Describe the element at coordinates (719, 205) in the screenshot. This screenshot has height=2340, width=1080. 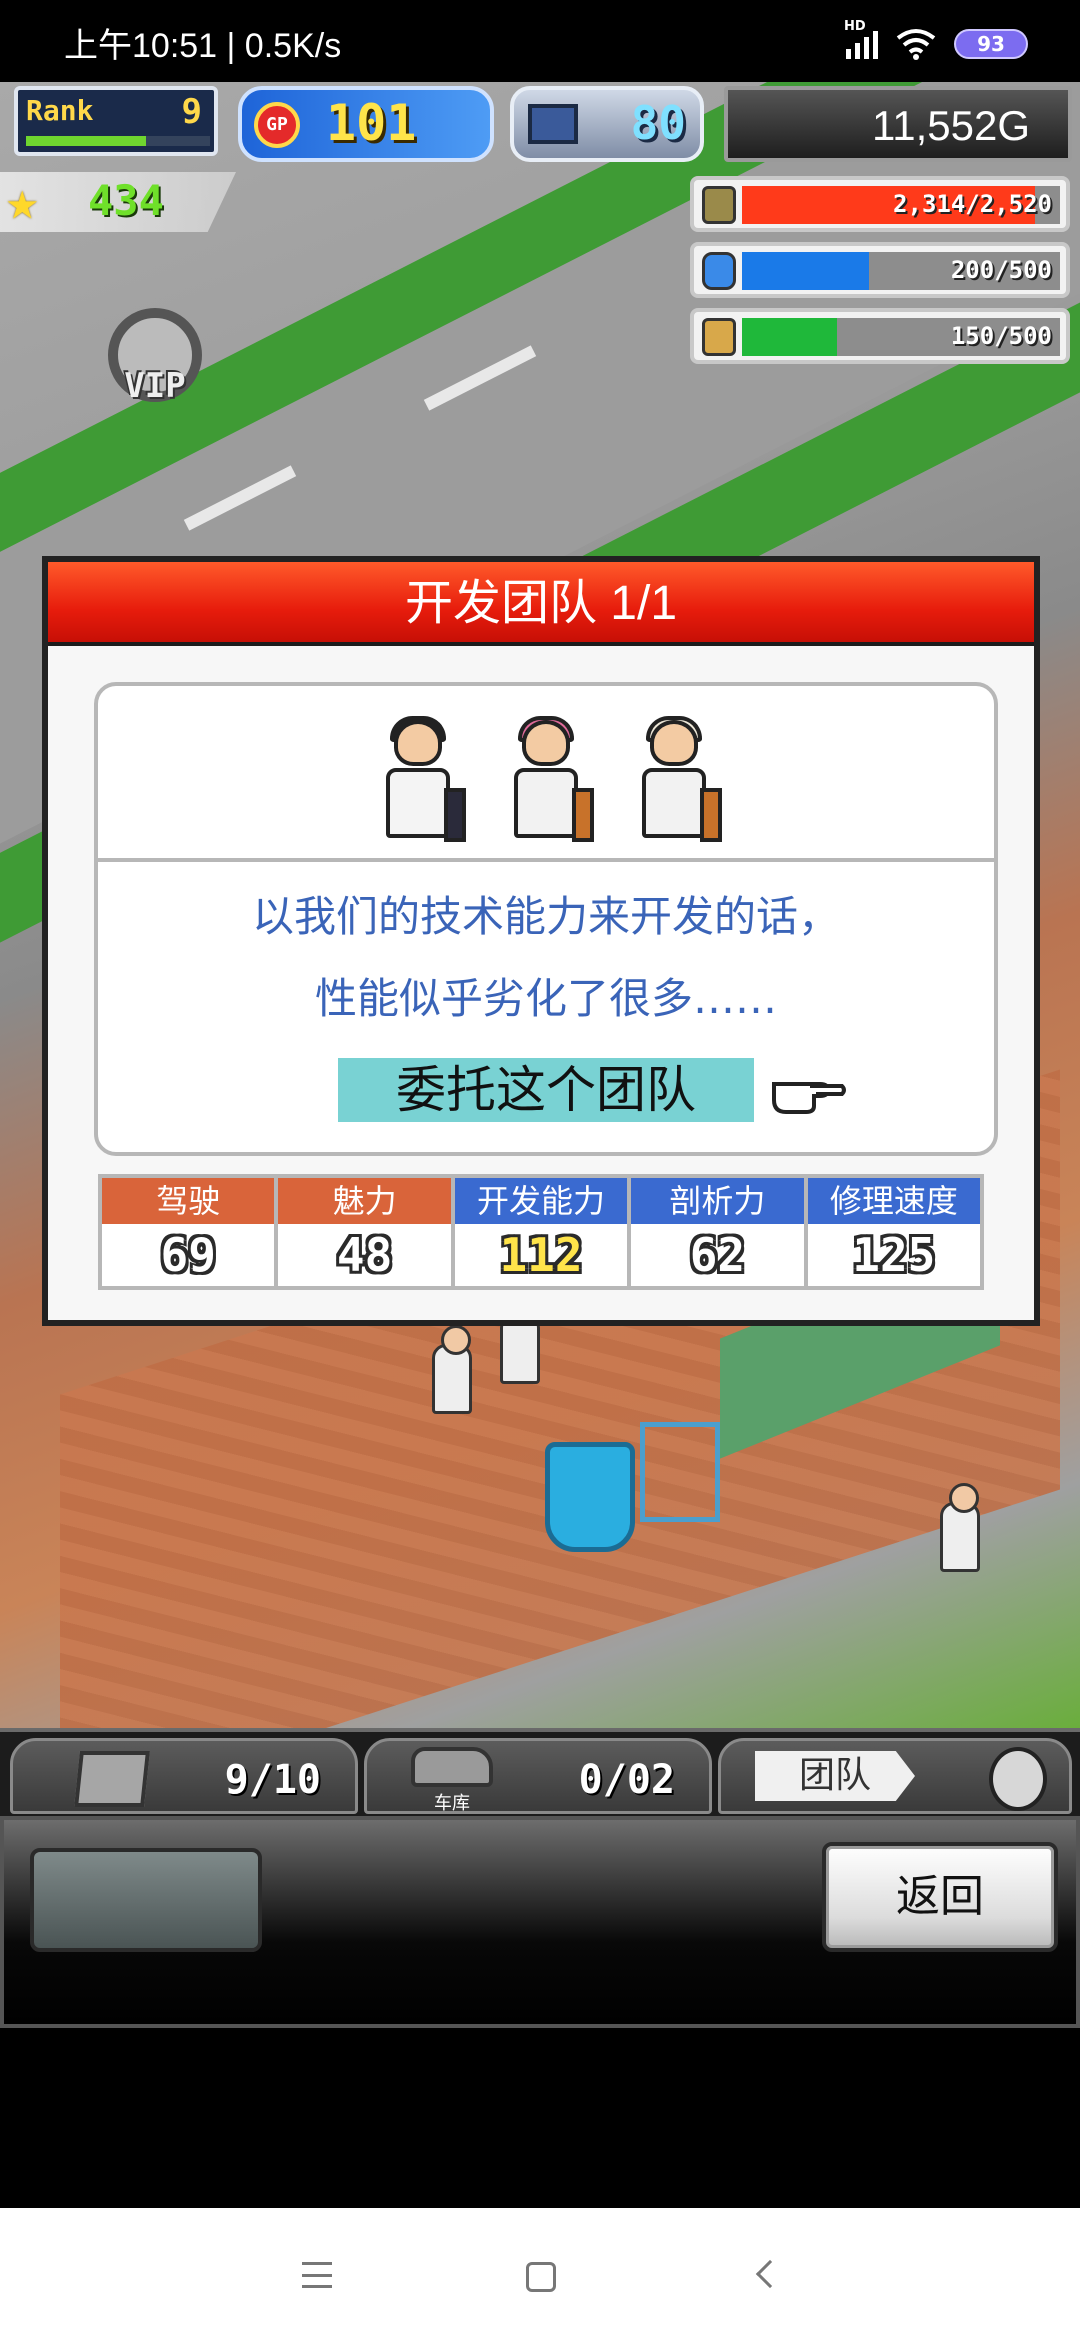
I see `barrel-icon` at that location.